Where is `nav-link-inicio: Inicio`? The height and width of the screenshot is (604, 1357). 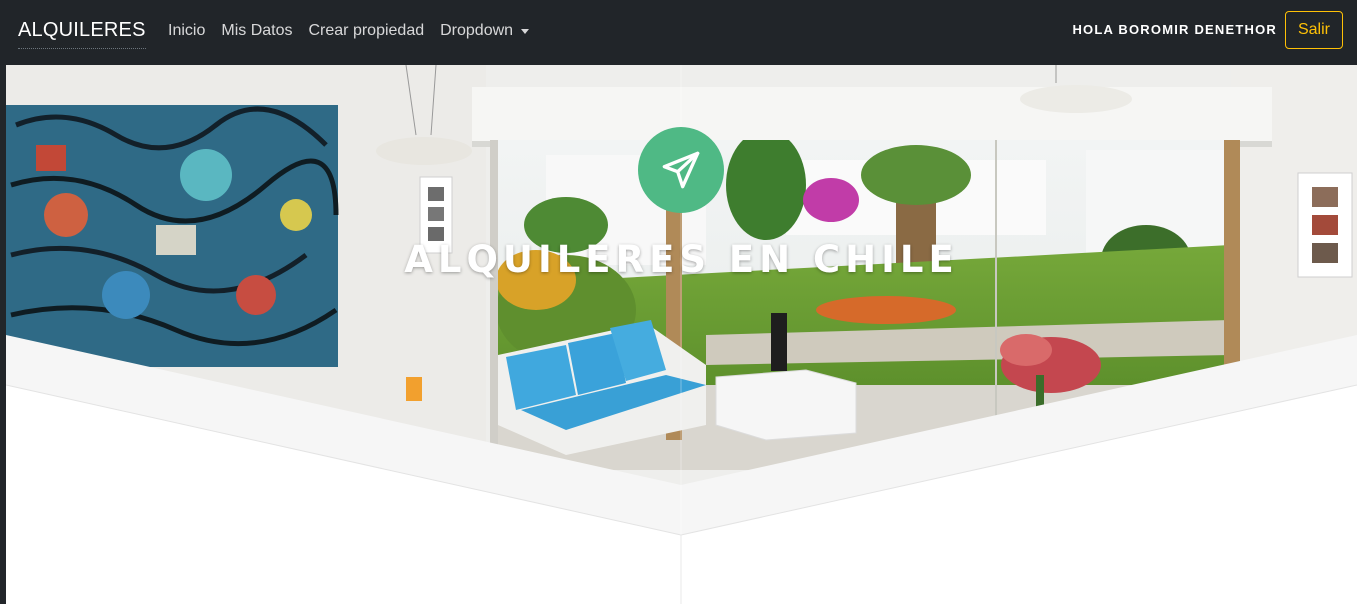 nav-link-inicio: Inicio is located at coordinates (186, 31).